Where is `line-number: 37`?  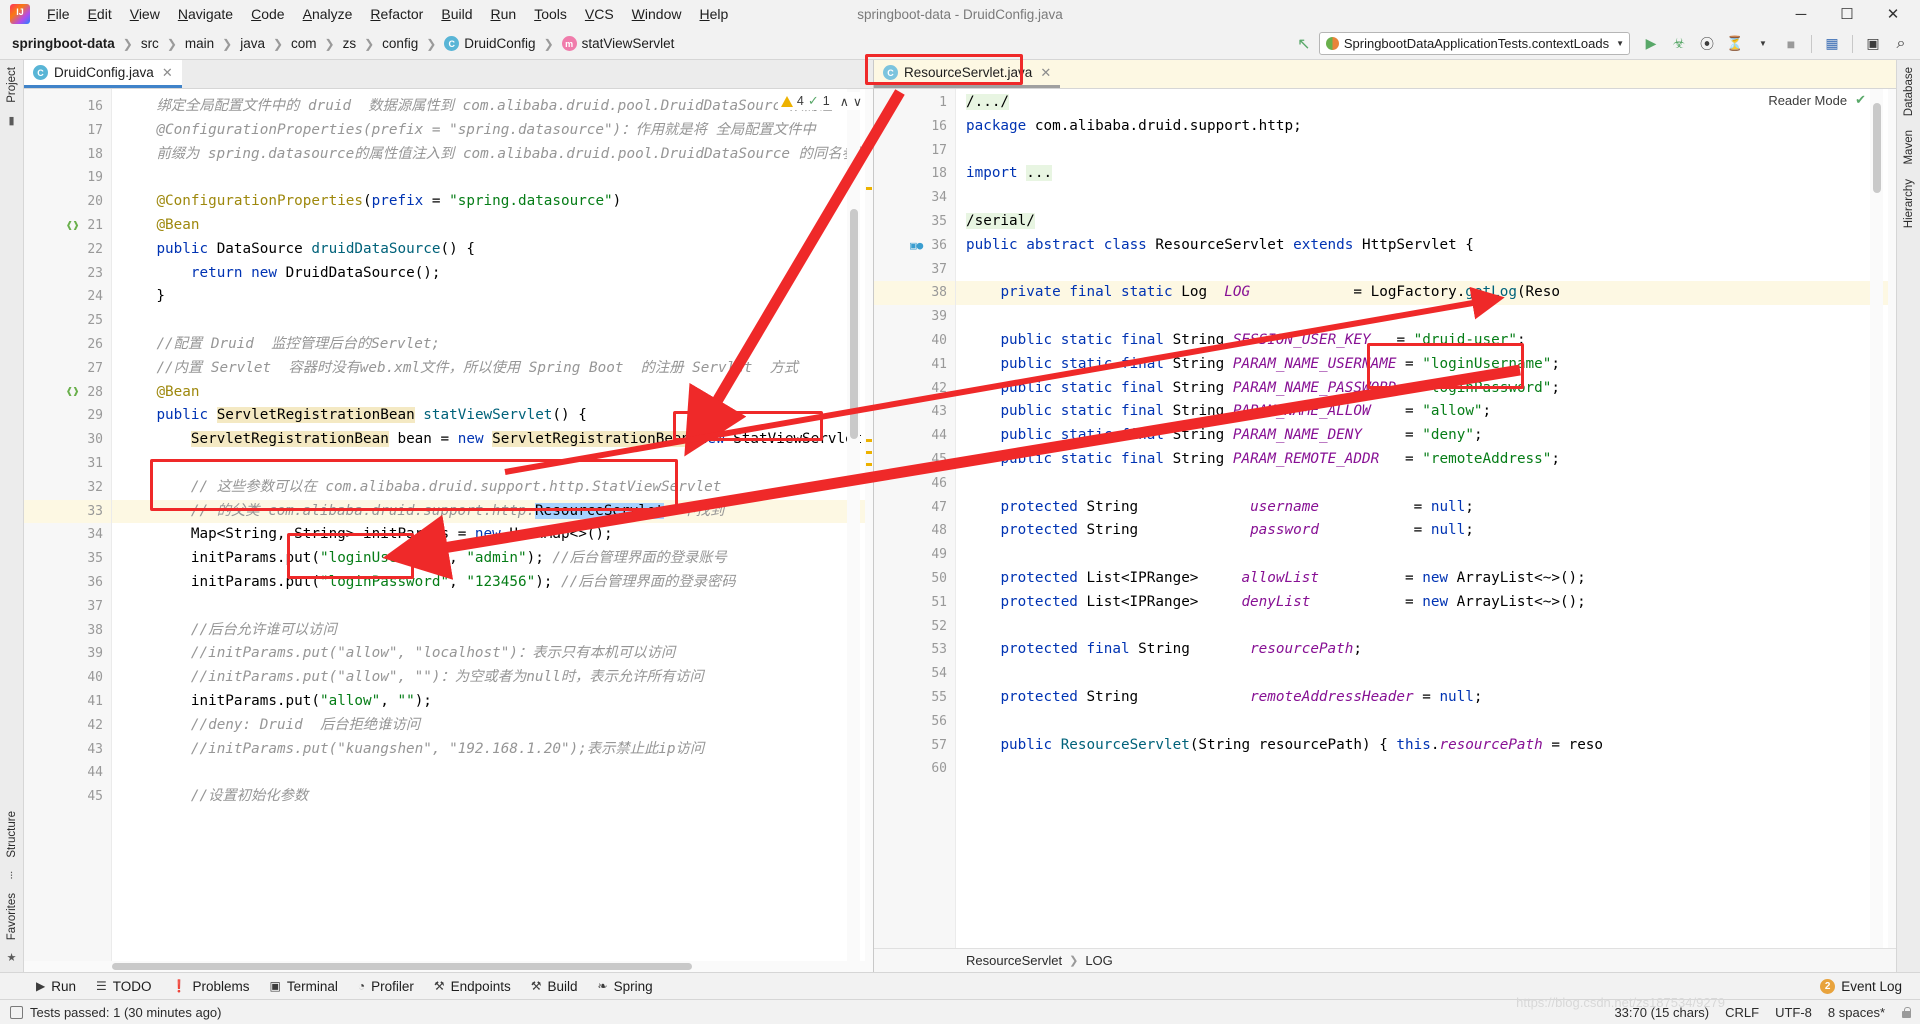
line-number: 37 is located at coordinates (67, 607).